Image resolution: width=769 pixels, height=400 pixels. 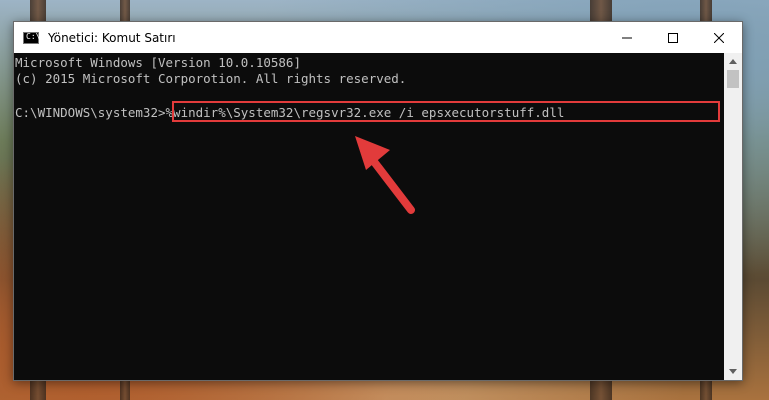 What do you see at coordinates (446, 111) in the screenshot?
I see `command-highlight-box` at bounding box center [446, 111].